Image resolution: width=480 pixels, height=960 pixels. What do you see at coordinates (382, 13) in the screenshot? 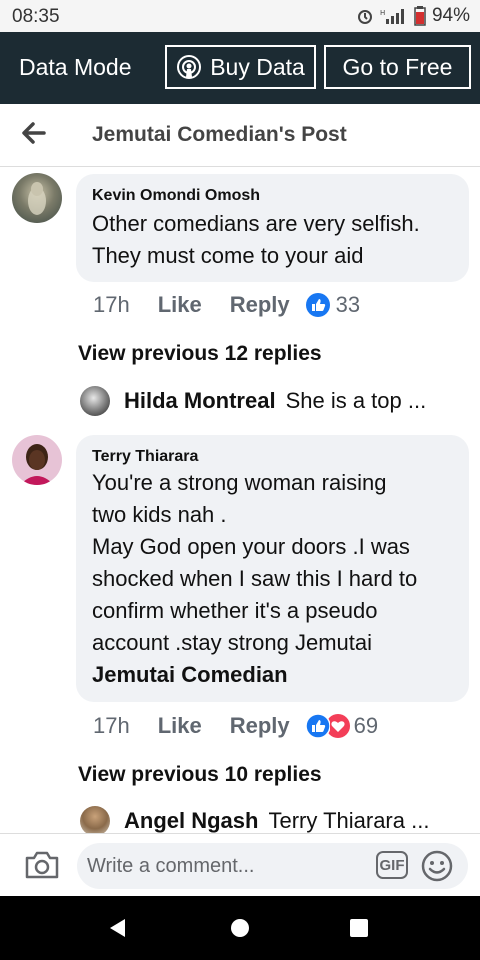
I see `svg-text: H` at bounding box center [382, 13].